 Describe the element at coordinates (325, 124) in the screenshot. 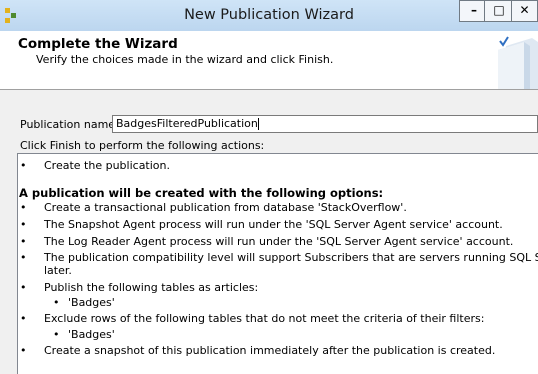

I see `publication-name-input: BadgesFilteredPublication` at that location.